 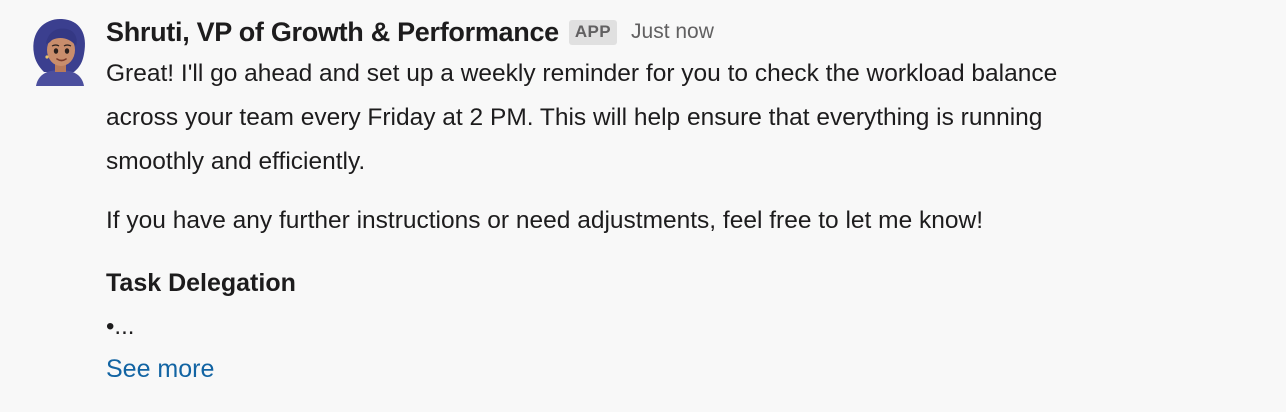 What do you see at coordinates (236, 161) in the screenshot?
I see `paragraph-line: smoothly and efficiently.` at bounding box center [236, 161].